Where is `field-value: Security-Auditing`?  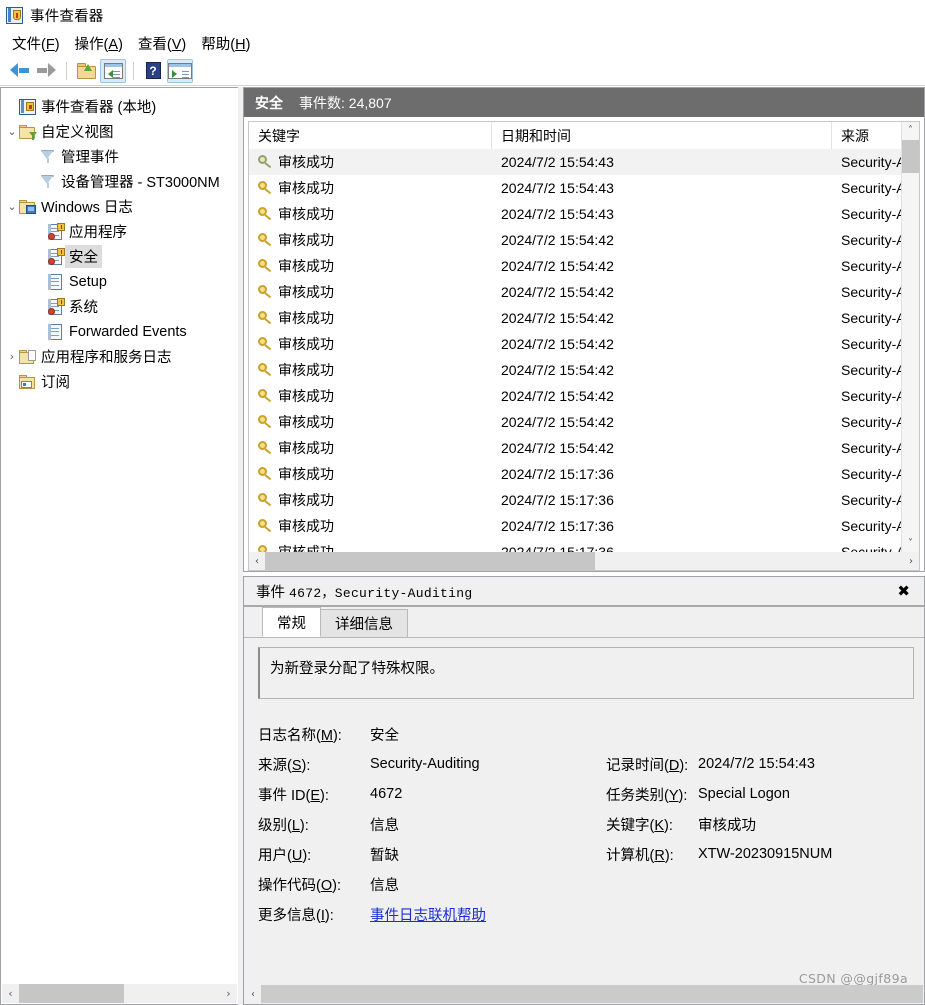
field-value: Security-Auditing is located at coordinates (425, 764).